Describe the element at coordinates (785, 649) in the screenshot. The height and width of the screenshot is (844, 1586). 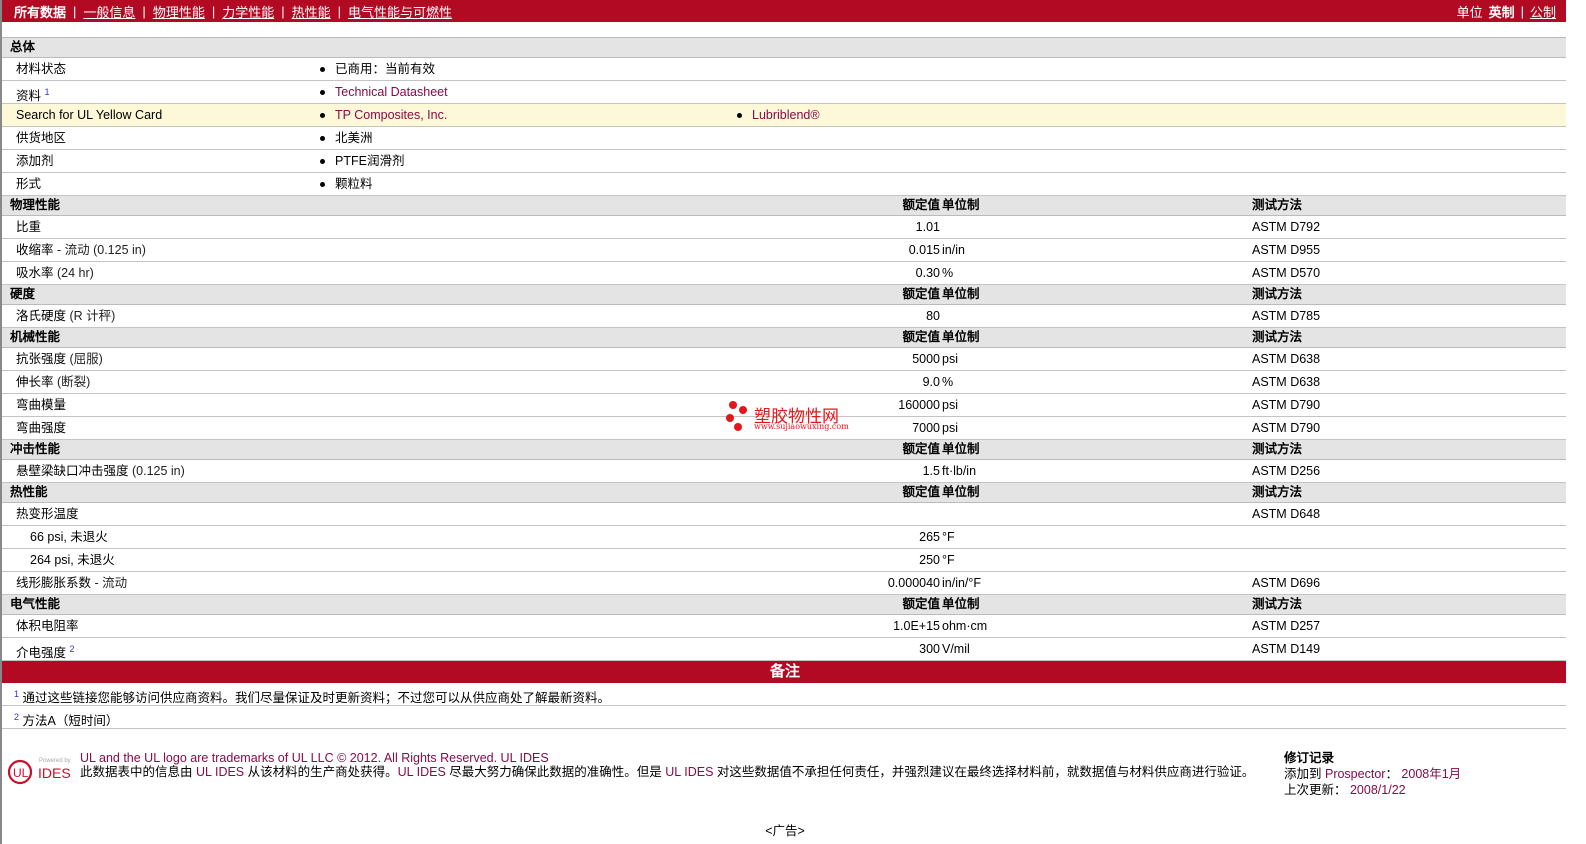
I see `property-row: 介电强度 2 300 V/mil ASTM D149` at that location.